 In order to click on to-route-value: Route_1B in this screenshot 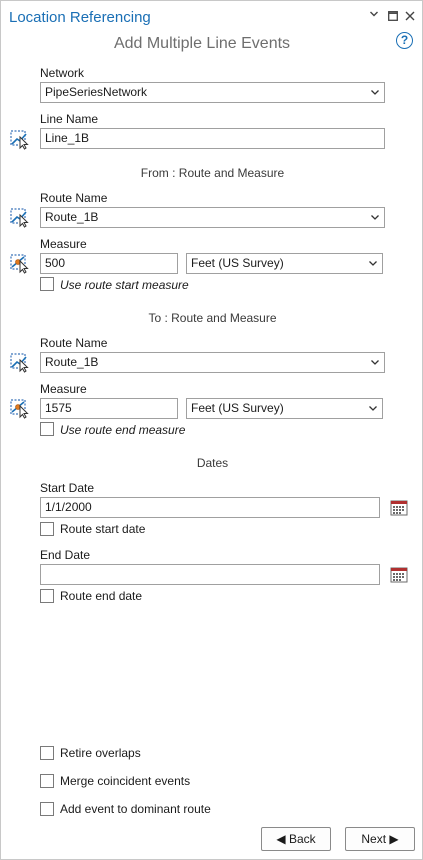, I will do `click(72, 362)`.